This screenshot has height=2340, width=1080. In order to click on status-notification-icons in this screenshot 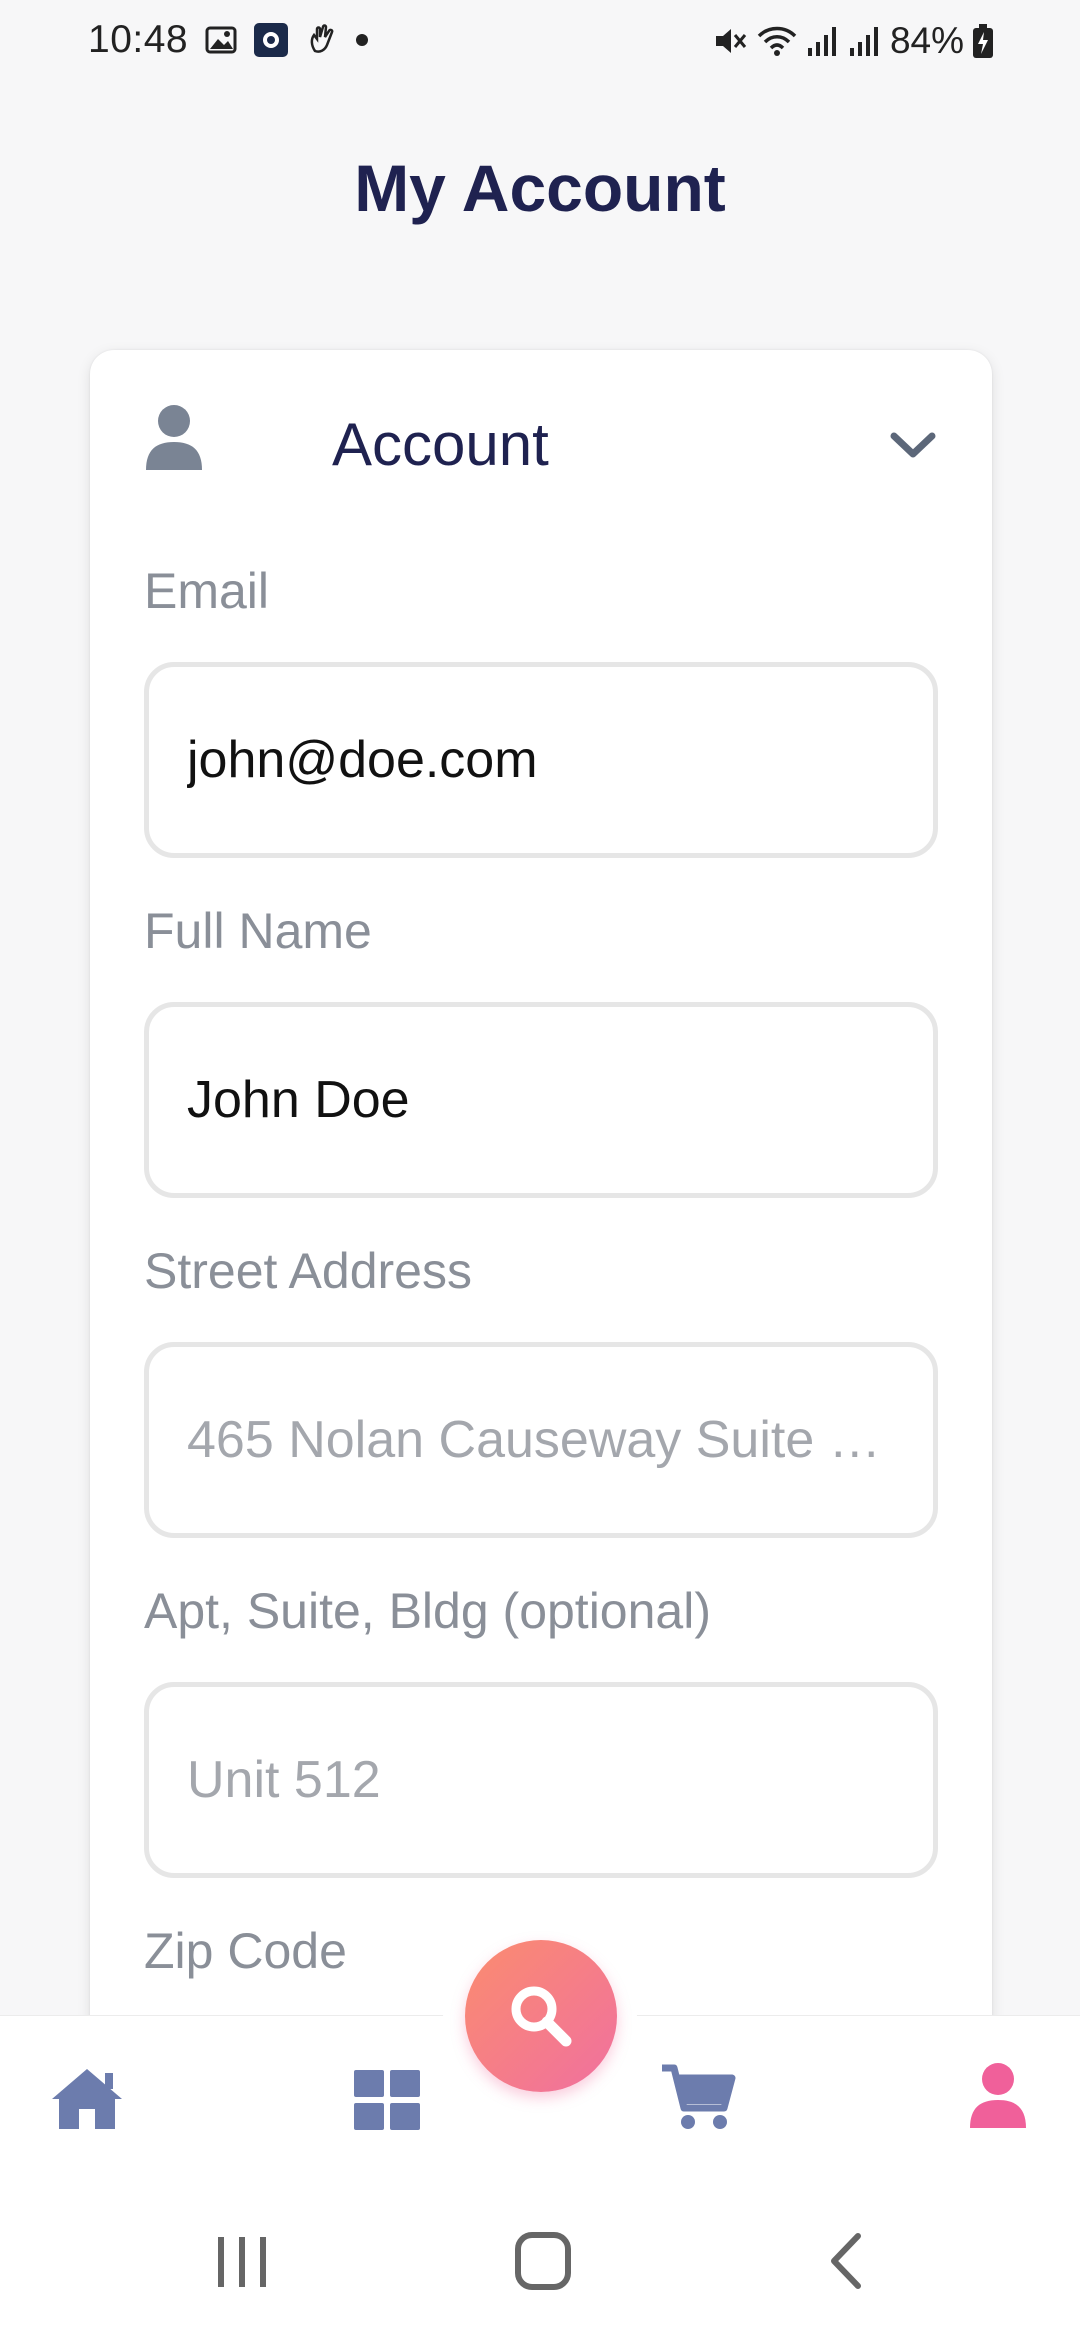, I will do `click(287, 40)`.